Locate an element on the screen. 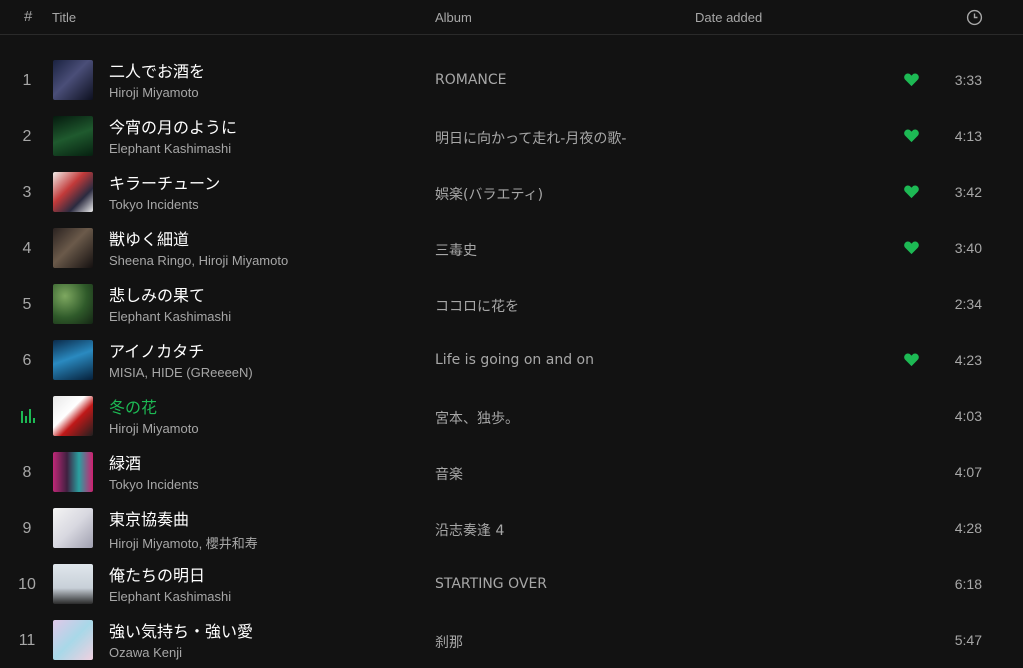  track-duration: 5:47 is located at coordinates (968, 640).